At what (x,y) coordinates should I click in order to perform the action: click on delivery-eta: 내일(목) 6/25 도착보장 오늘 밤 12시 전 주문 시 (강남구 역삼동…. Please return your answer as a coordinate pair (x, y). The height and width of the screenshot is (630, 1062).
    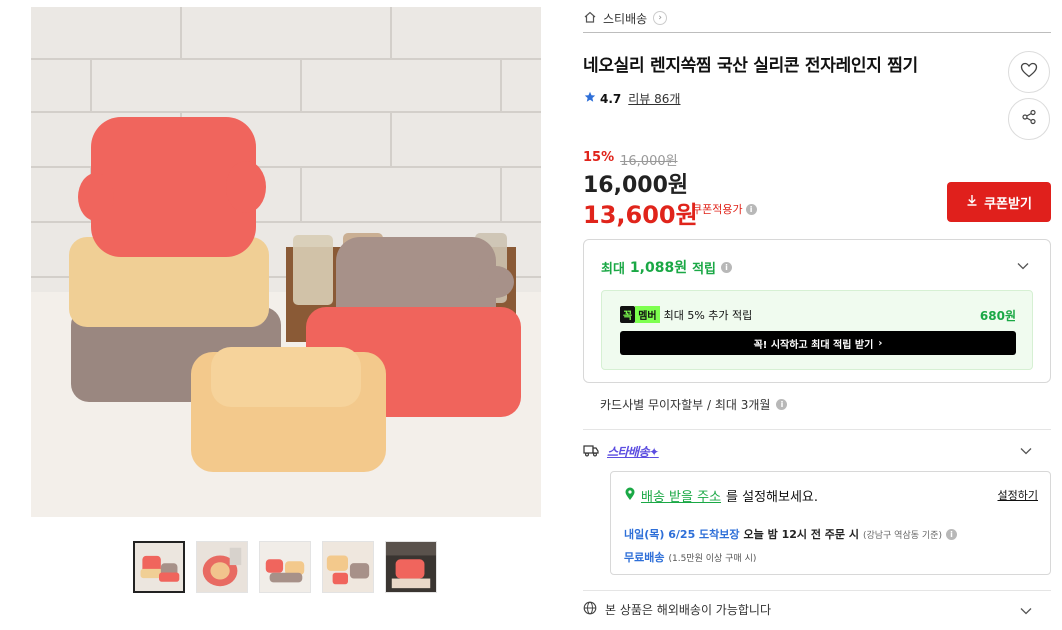
    Looking at the image, I should click on (790, 534).